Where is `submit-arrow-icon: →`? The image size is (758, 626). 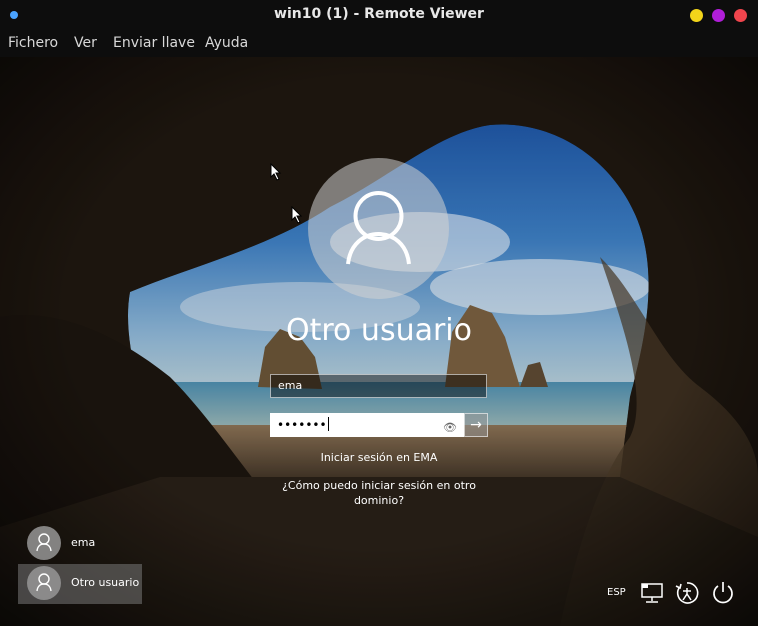
submit-arrow-icon: → is located at coordinates (476, 425).